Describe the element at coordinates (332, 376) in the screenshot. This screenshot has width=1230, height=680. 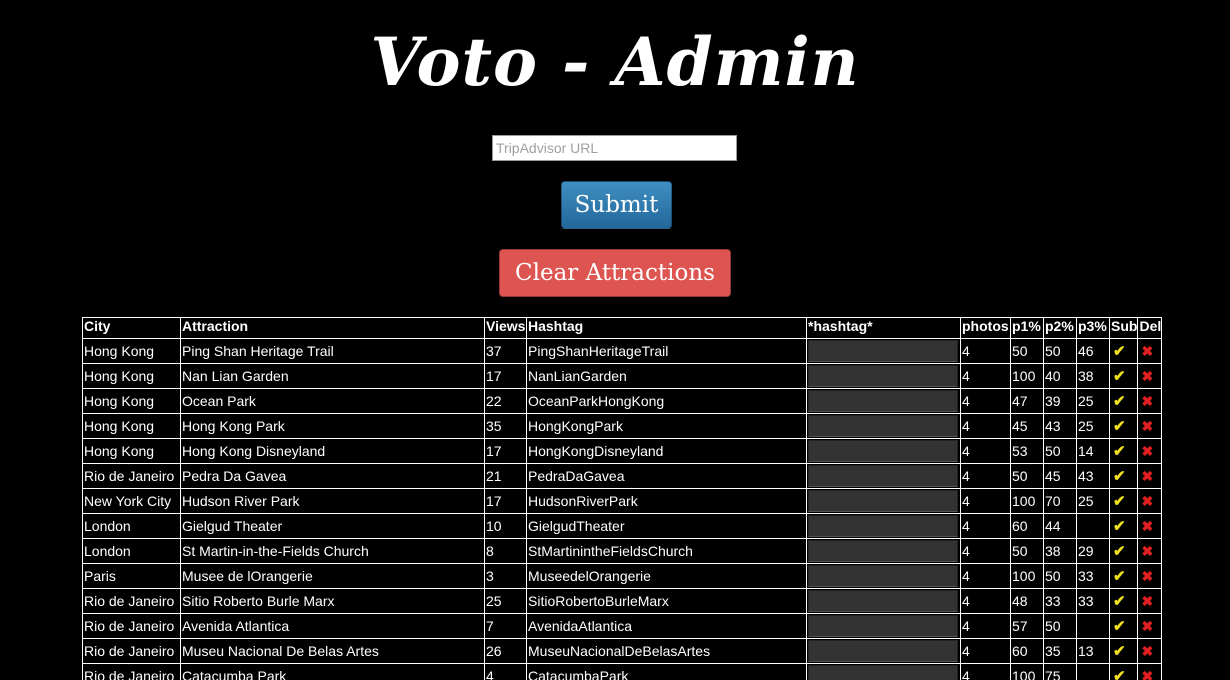
I see `cell-attraction: Nan Lian Garden` at that location.